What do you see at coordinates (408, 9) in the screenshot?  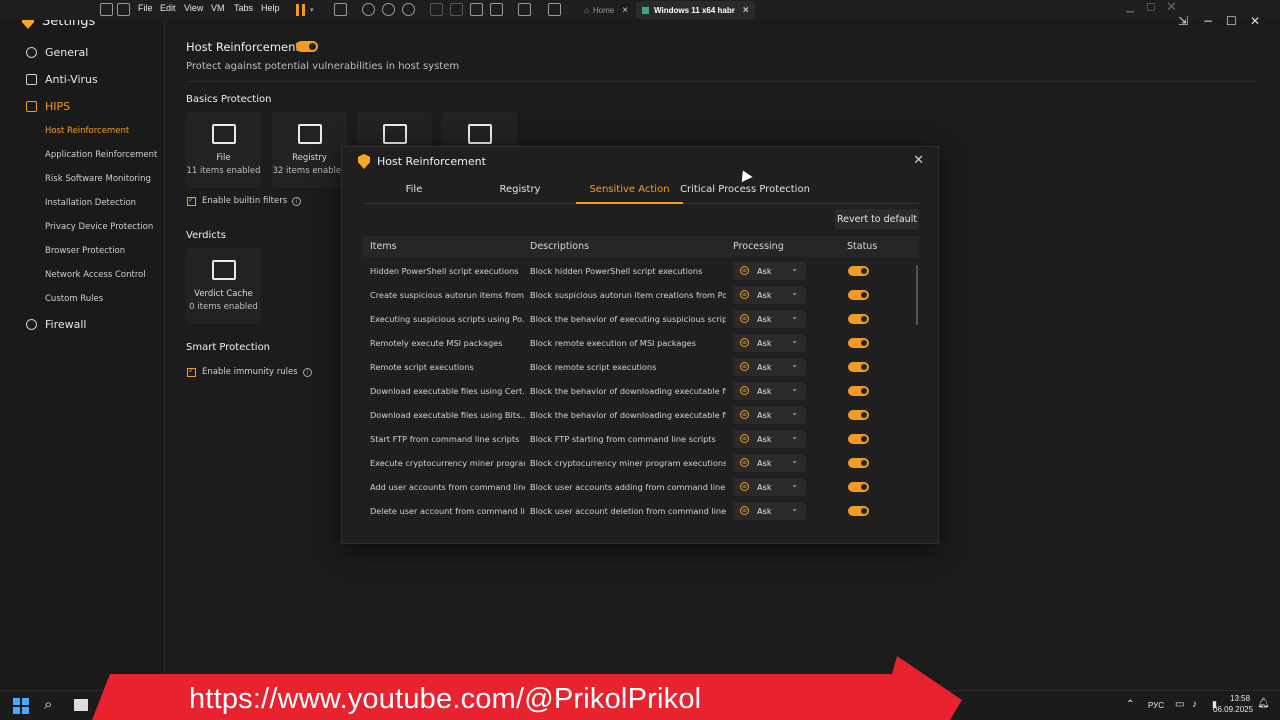 I see `snapshot-manager-icon` at bounding box center [408, 9].